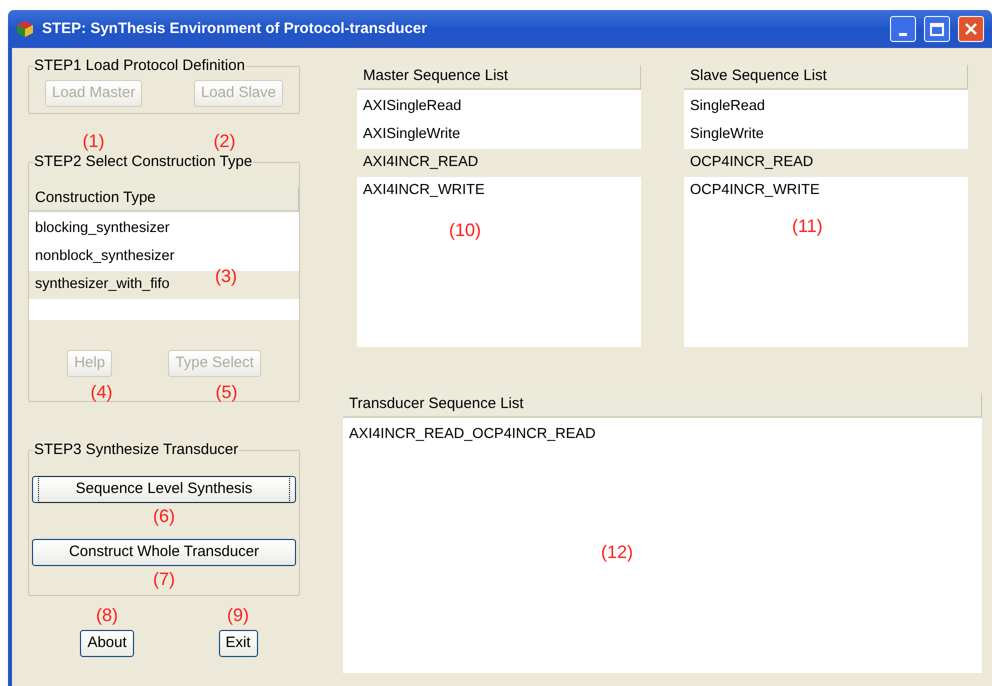  I want to click on maximize-button, so click(937, 29).